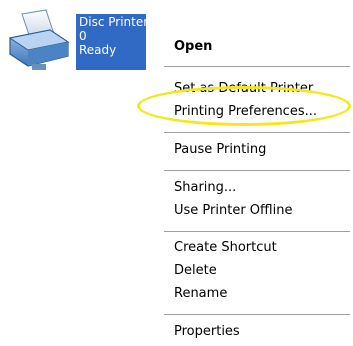 This screenshot has height=346, width=353. I want to click on printer-name: Disc Printer, so click(112, 22).